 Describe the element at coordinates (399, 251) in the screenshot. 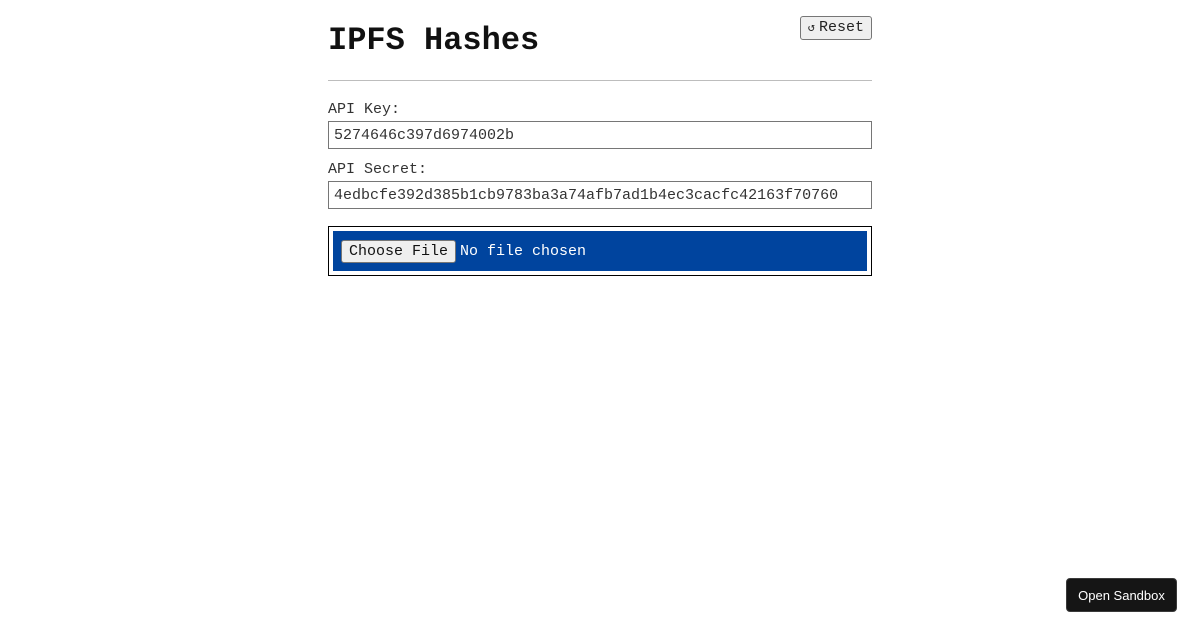

I see `choose-file-button: Choose File` at that location.